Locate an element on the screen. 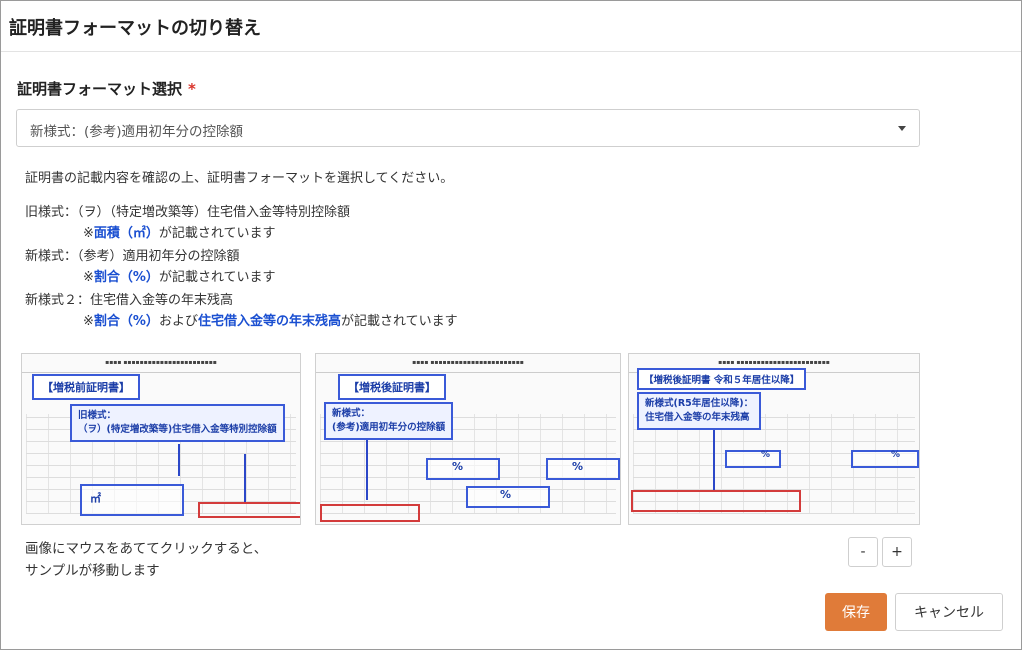 This screenshot has height=652, width=1024. note-highlight-2: 住宅借入金等の年末残高 is located at coordinates (269, 321).